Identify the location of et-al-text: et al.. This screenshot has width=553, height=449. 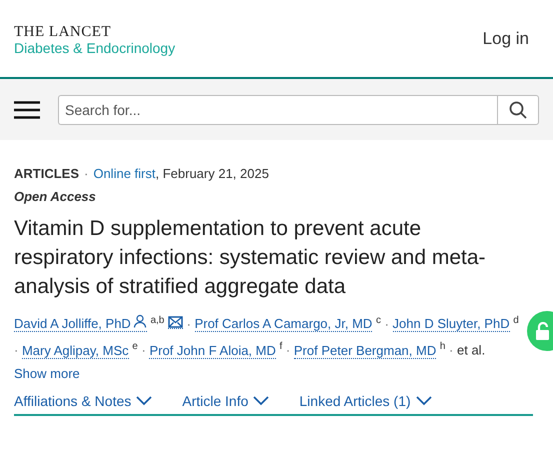
(471, 350).